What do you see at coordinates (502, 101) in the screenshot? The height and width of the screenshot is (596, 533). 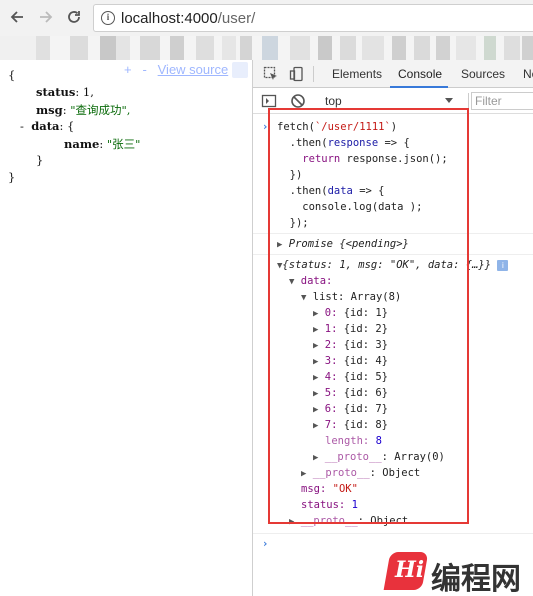 I see `filter-input: Filter` at bounding box center [502, 101].